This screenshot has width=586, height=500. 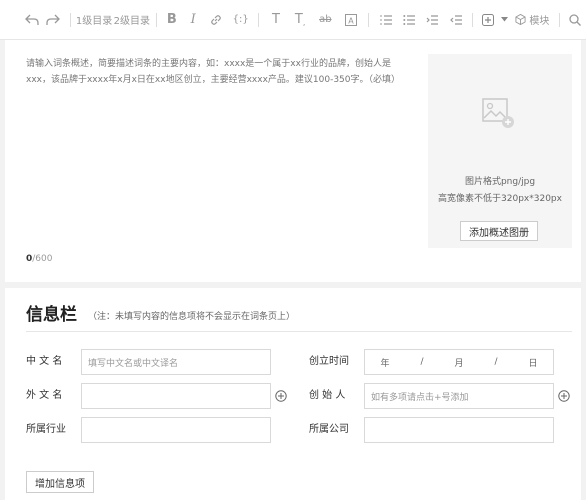 What do you see at coordinates (176, 362) in the screenshot?
I see `chinese-name-input: 填写中文名或中文译名` at bounding box center [176, 362].